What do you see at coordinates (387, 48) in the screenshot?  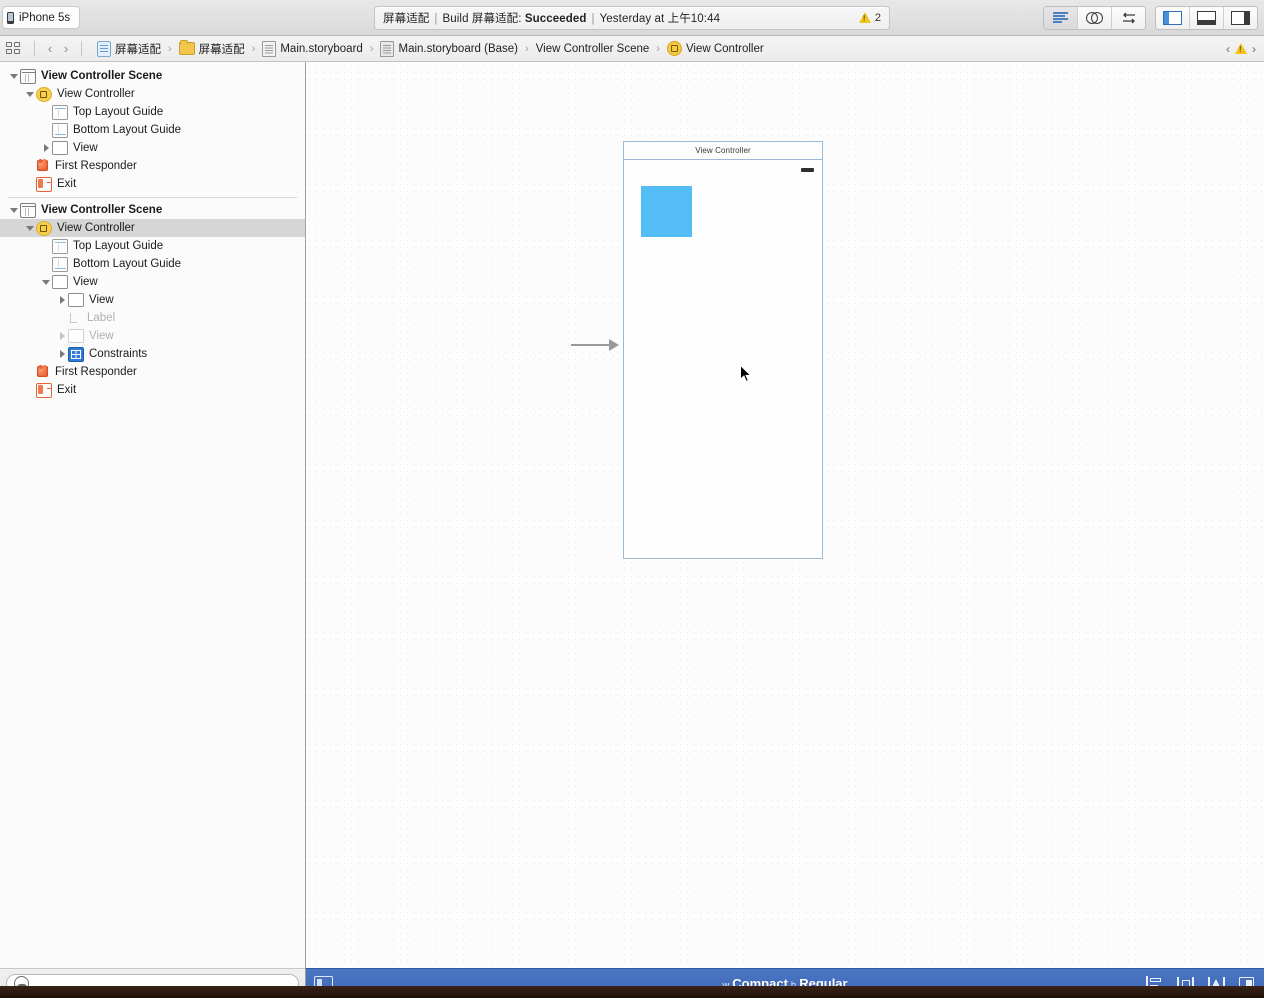 I see `file-base-icon` at bounding box center [387, 48].